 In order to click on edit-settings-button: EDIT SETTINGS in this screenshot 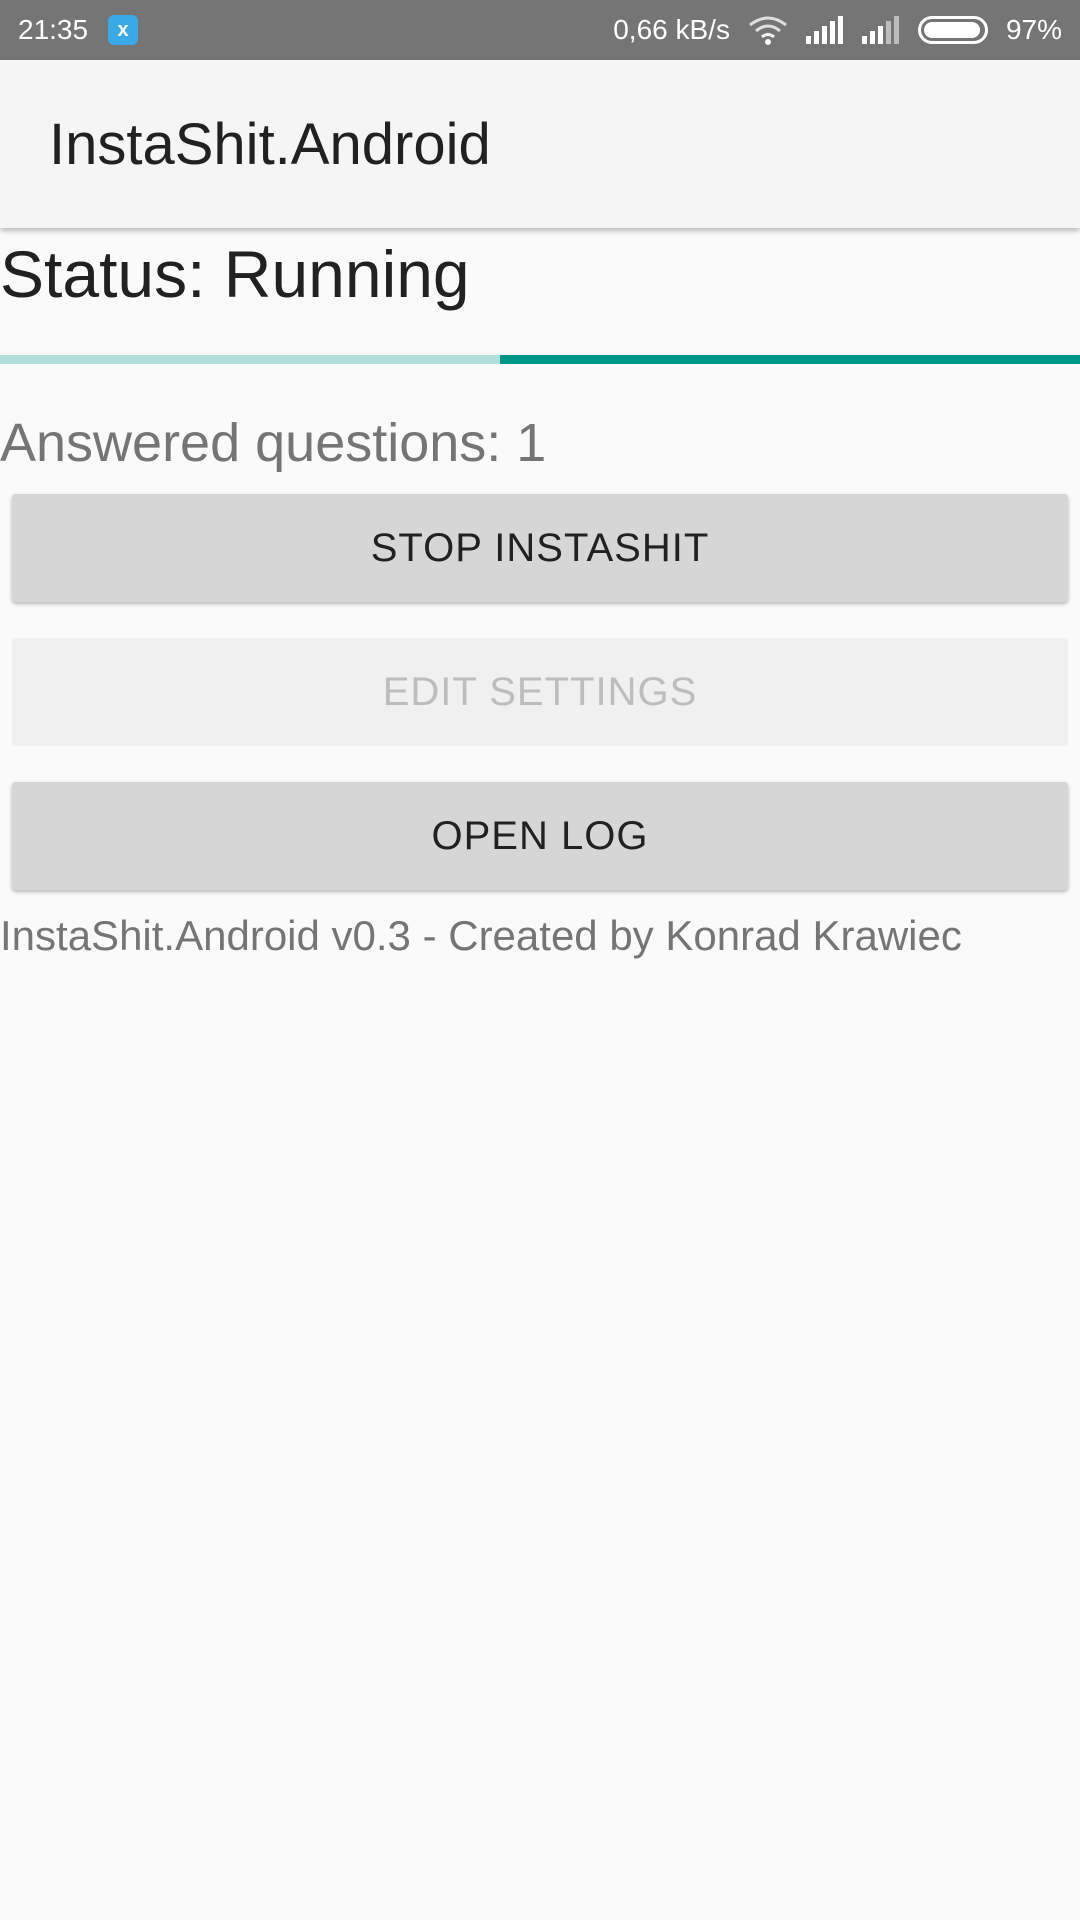, I will do `click(540, 692)`.